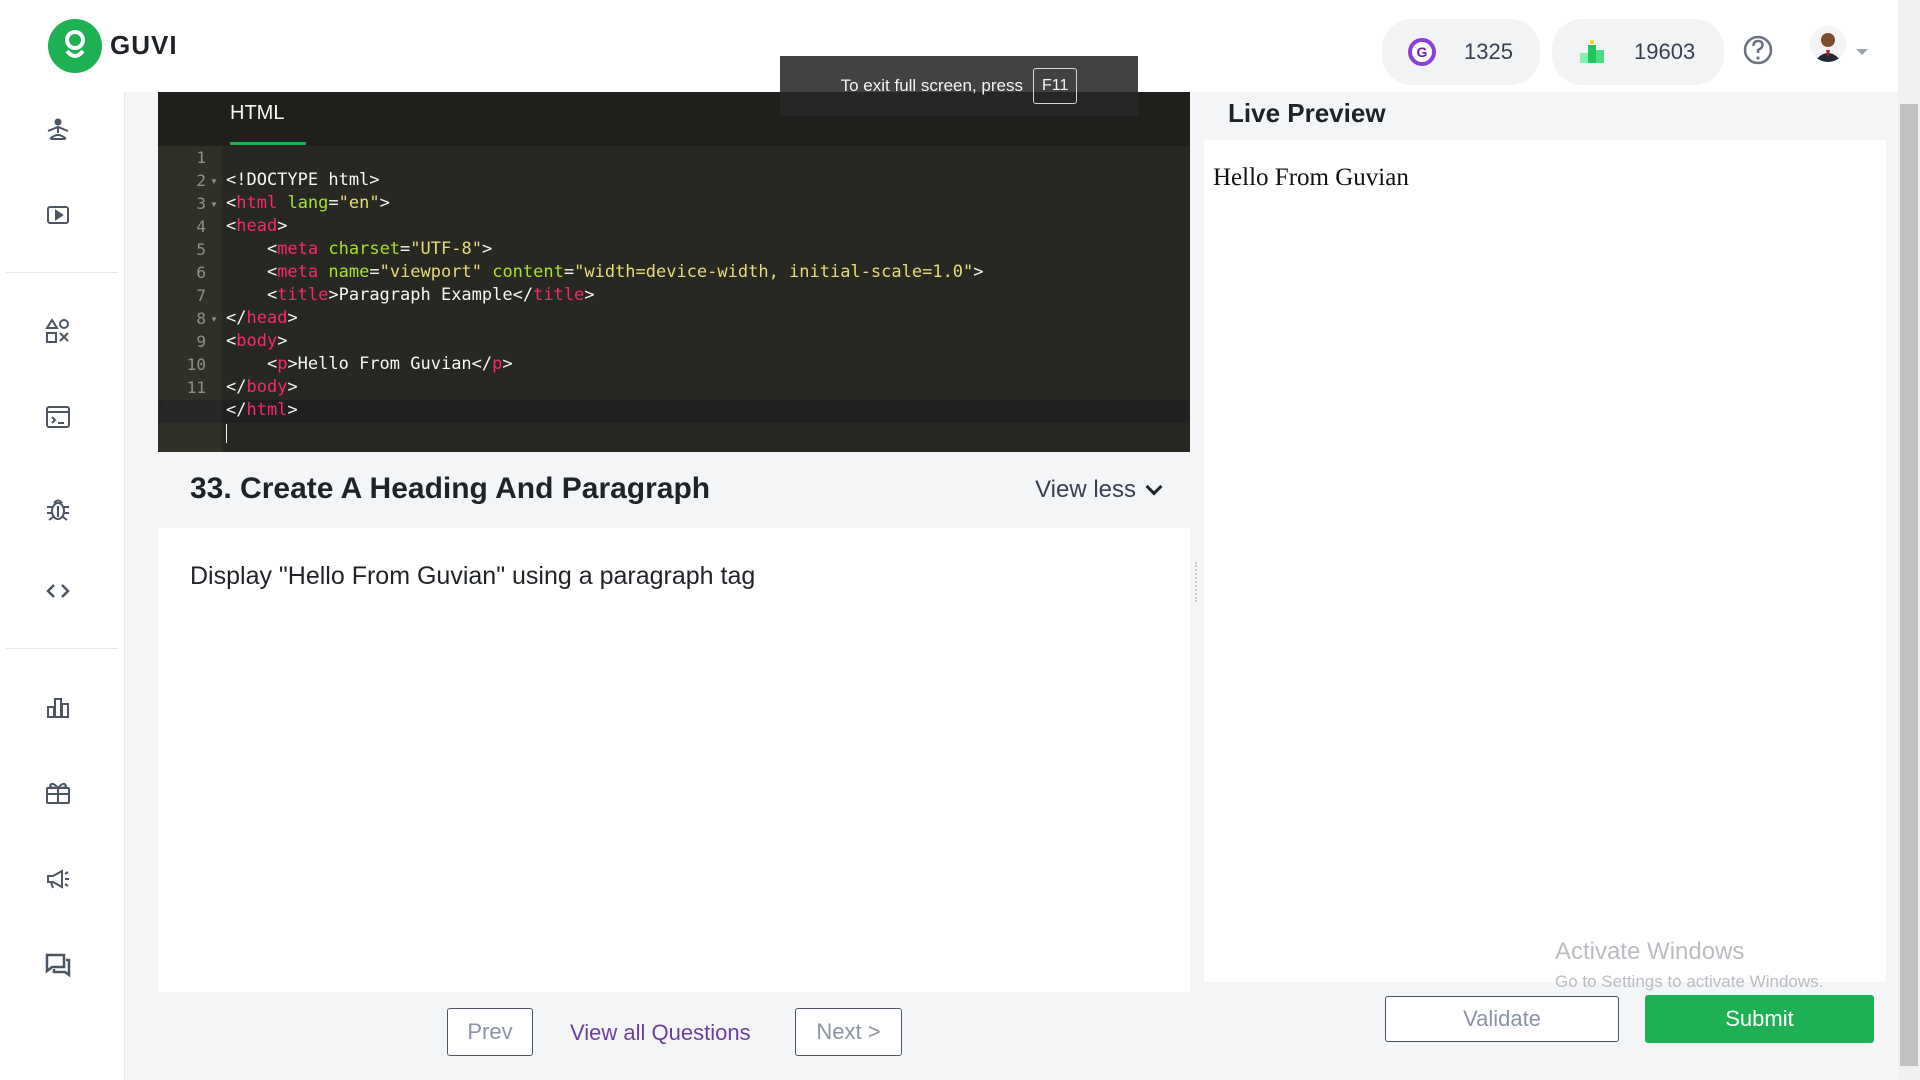 Image resolution: width=1920 pixels, height=1080 pixels. What do you see at coordinates (1758, 50) in the screenshot?
I see `help-icon` at bounding box center [1758, 50].